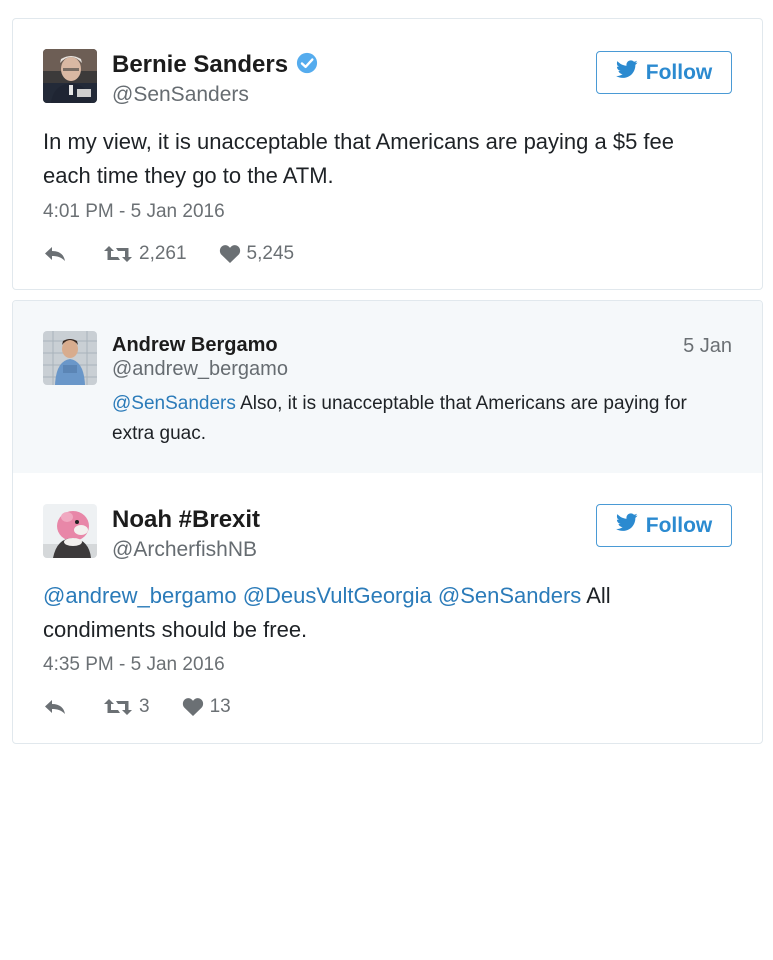 This screenshot has width=773, height=960. I want to click on quoted-date: 5 Jan, so click(707, 346).